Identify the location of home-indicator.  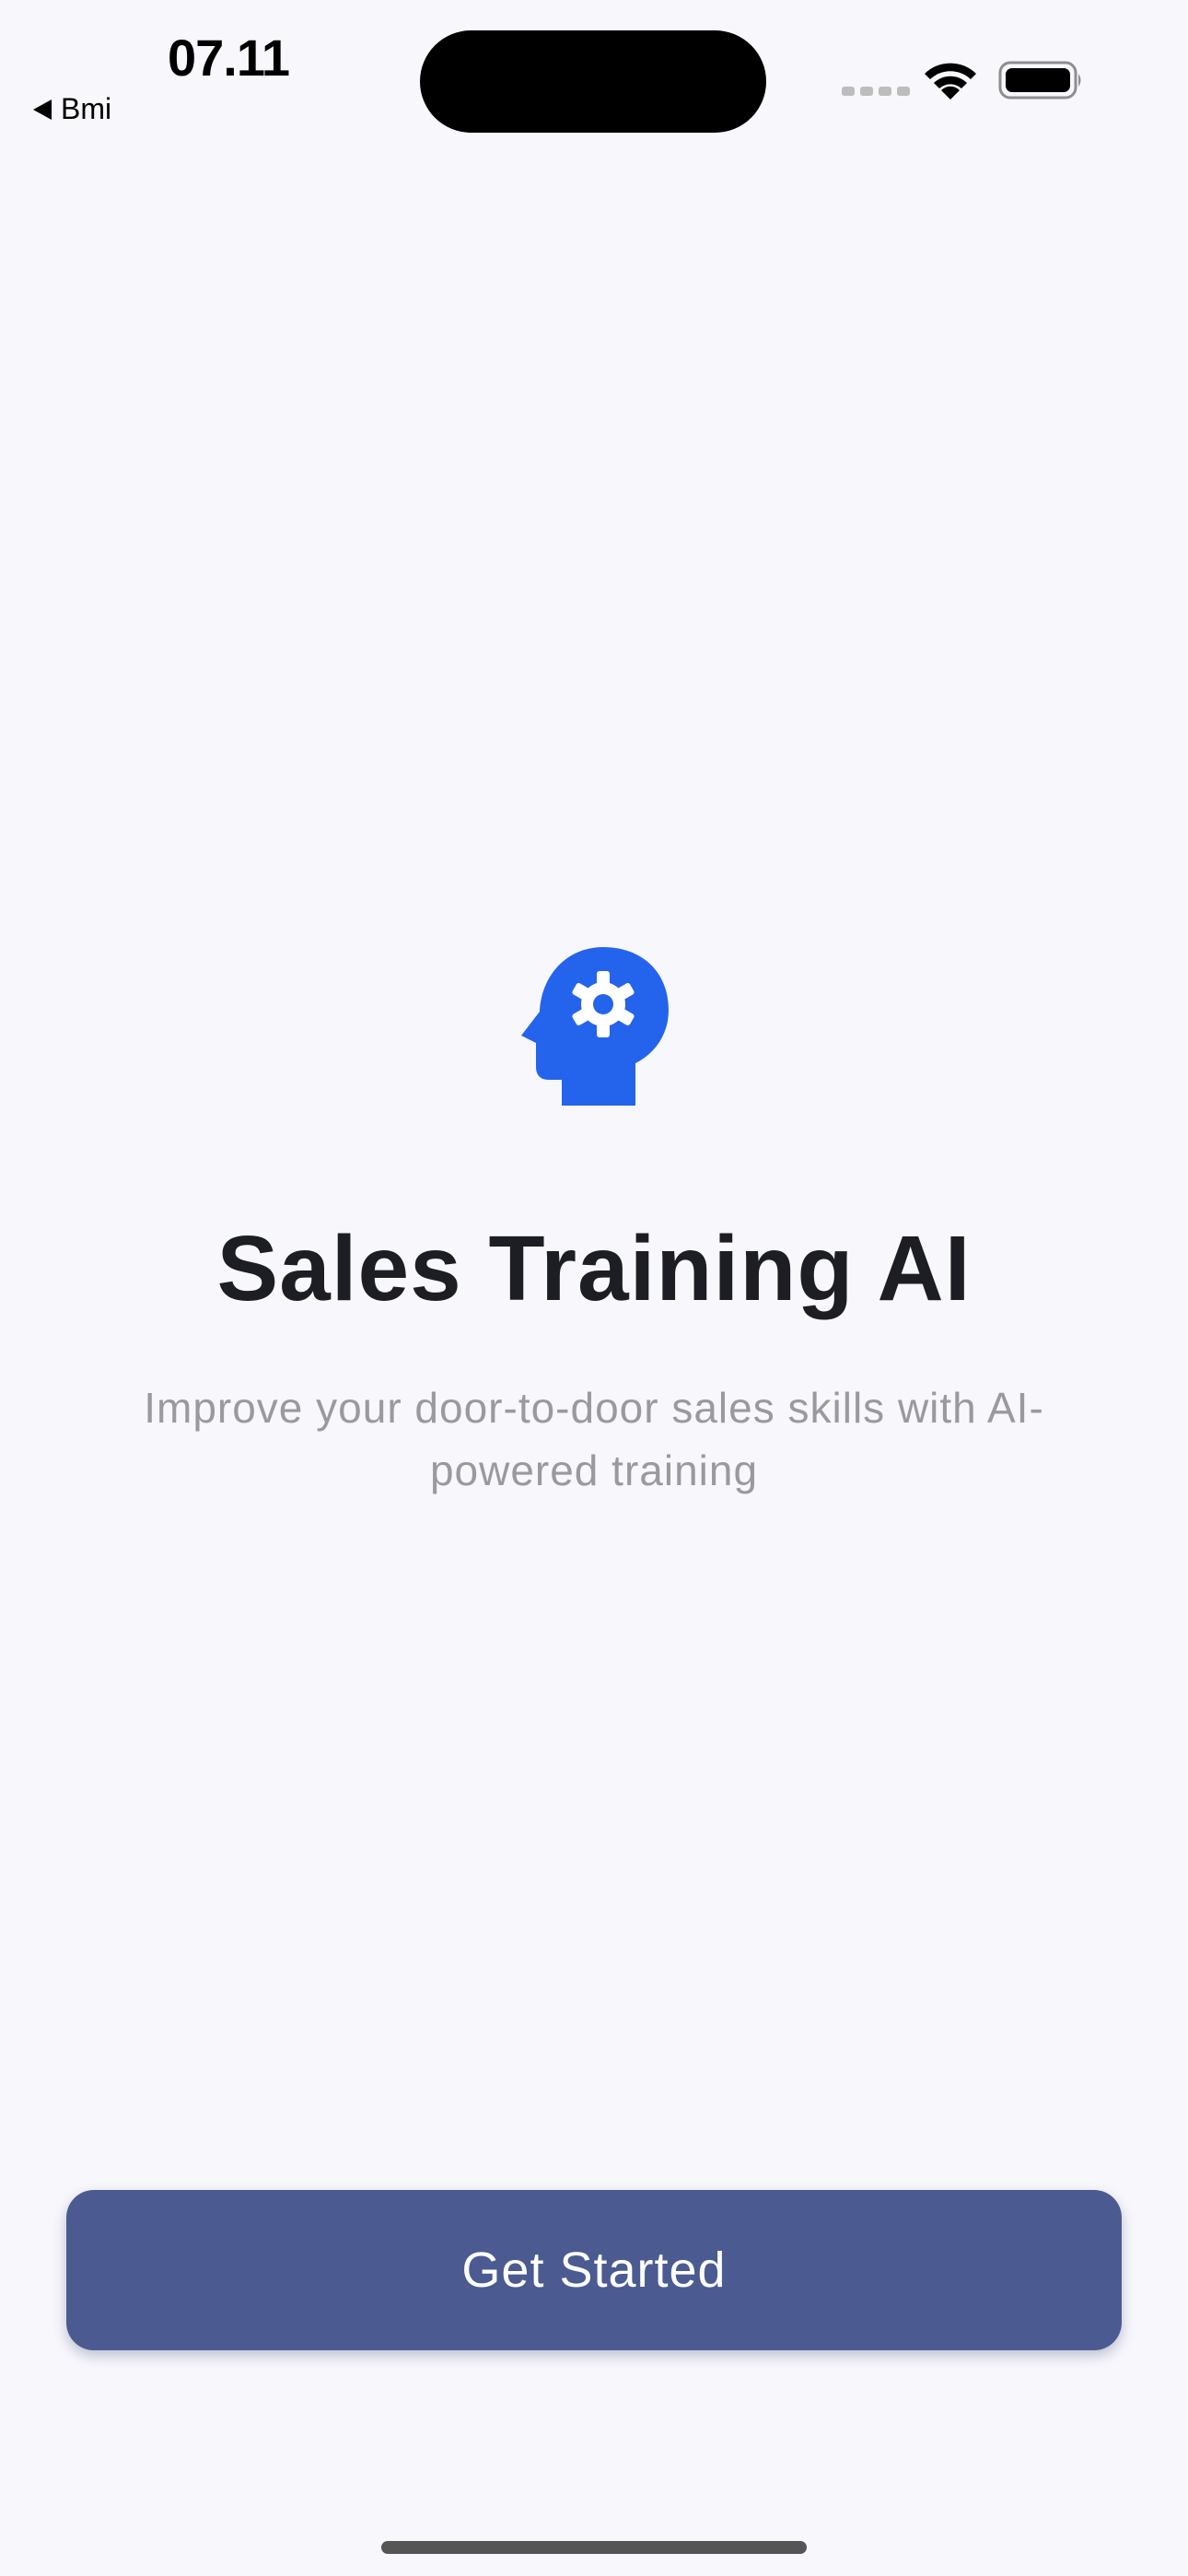
(594, 2547).